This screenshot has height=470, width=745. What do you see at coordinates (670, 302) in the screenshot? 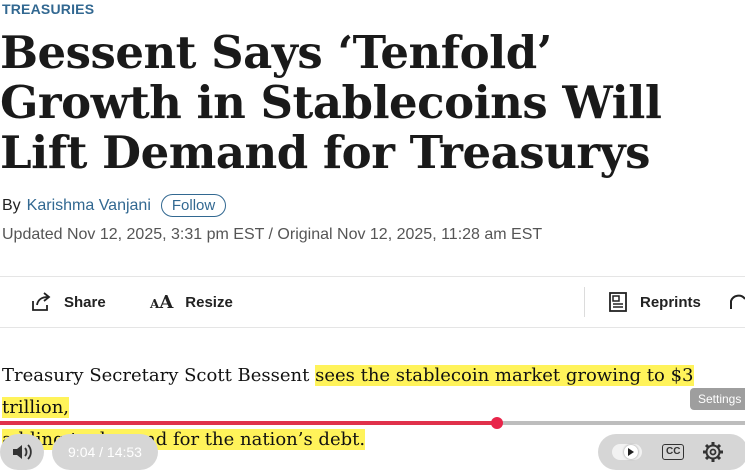
I see `reprints-label: Reprints` at bounding box center [670, 302].